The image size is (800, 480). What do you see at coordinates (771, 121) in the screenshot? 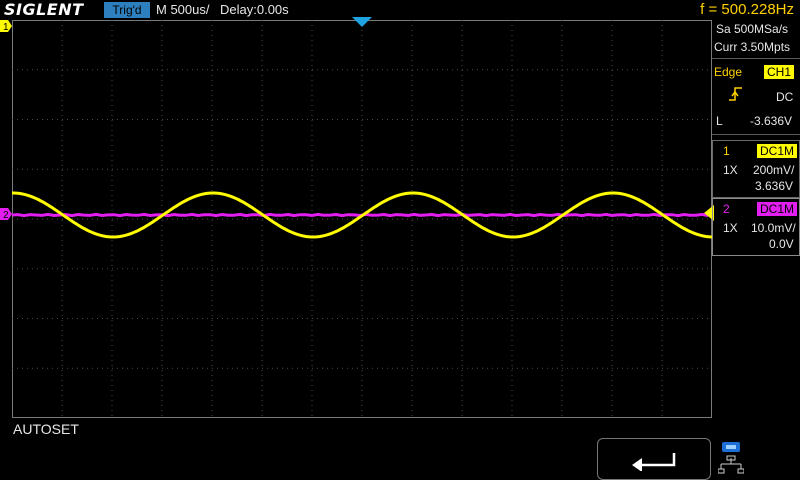
I see `trigger-level-value: -3.636V` at bounding box center [771, 121].